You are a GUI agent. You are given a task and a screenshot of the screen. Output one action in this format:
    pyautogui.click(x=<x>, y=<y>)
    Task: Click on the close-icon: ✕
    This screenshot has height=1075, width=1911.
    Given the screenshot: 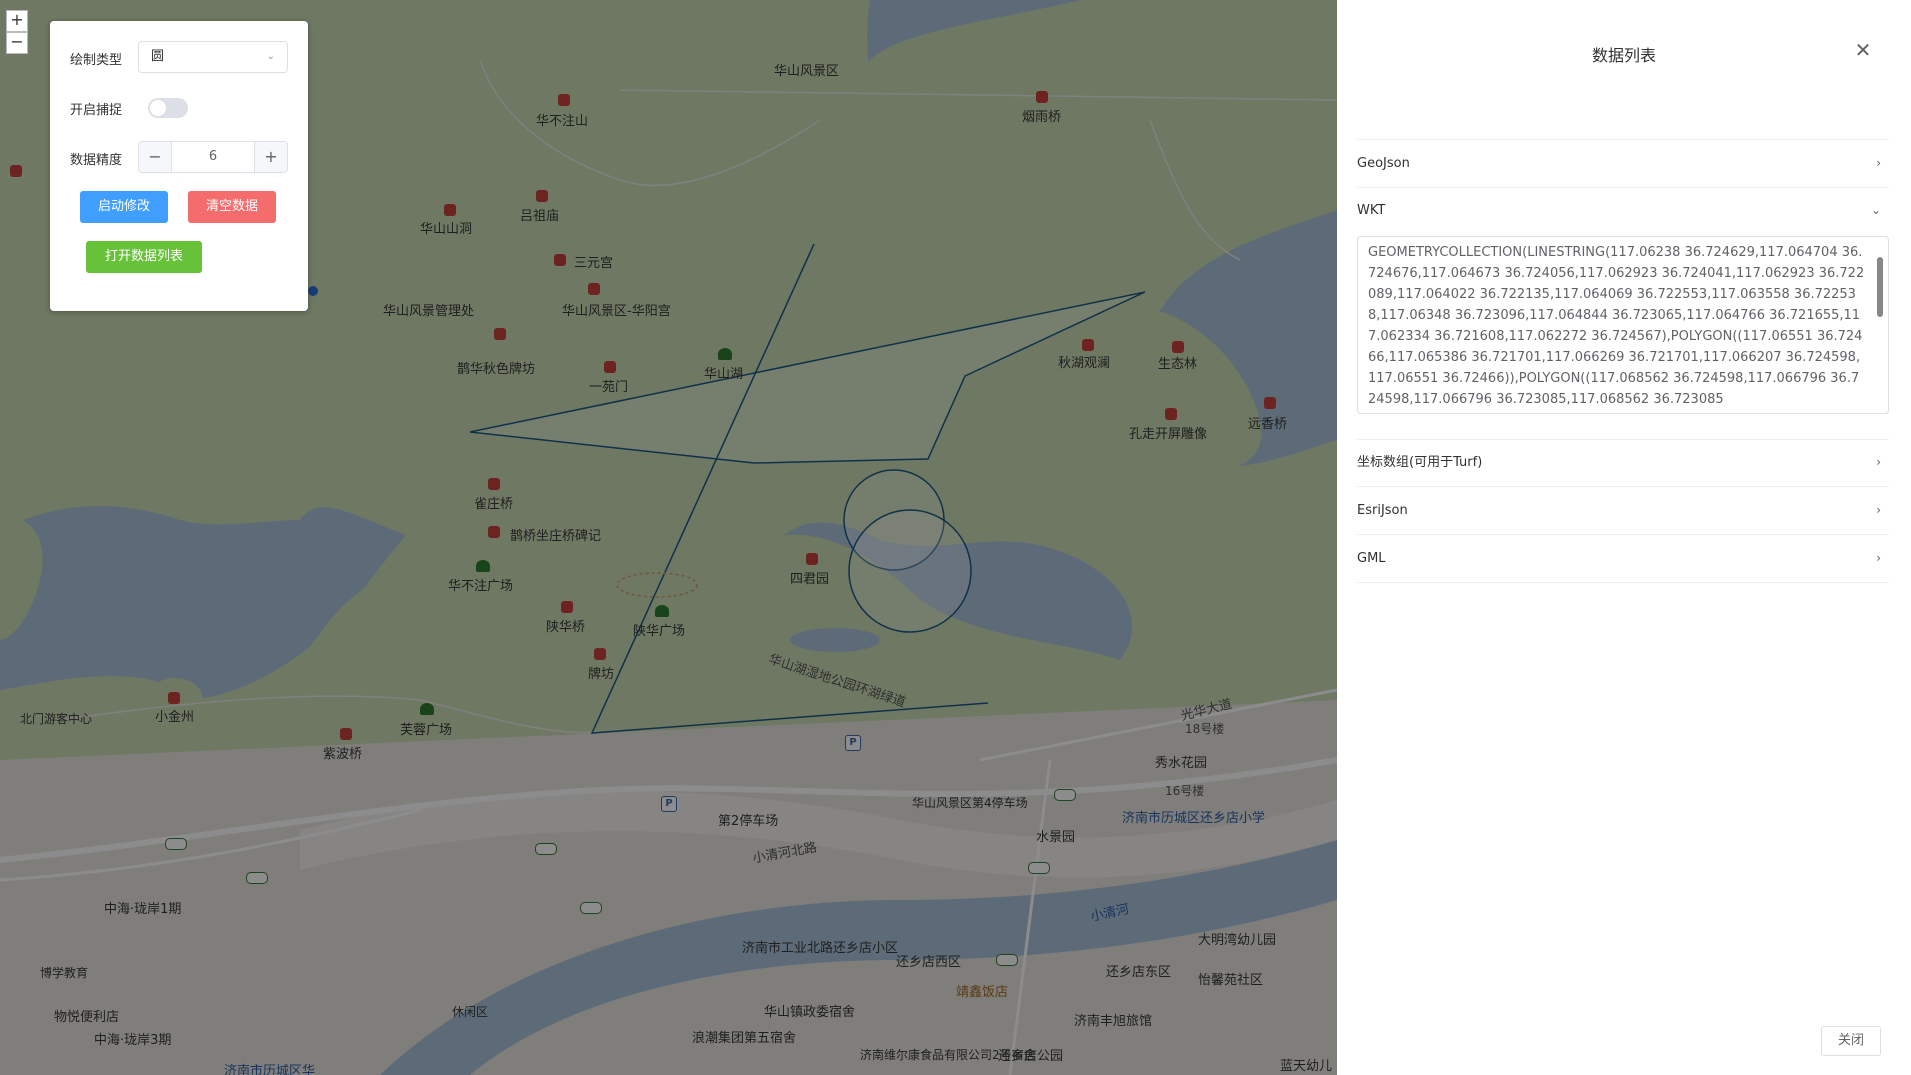 What is the action you would take?
    pyautogui.click(x=1863, y=50)
    